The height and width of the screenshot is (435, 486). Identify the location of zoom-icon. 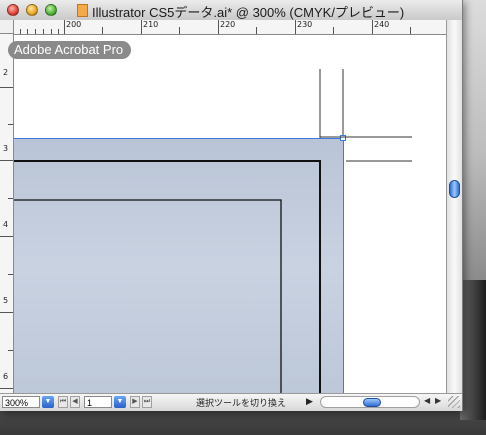
(51, 10).